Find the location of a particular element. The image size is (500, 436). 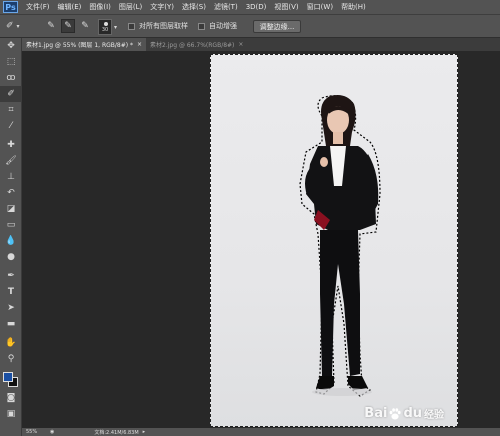

menu-view: 视图(V) is located at coordinates (286, 7).